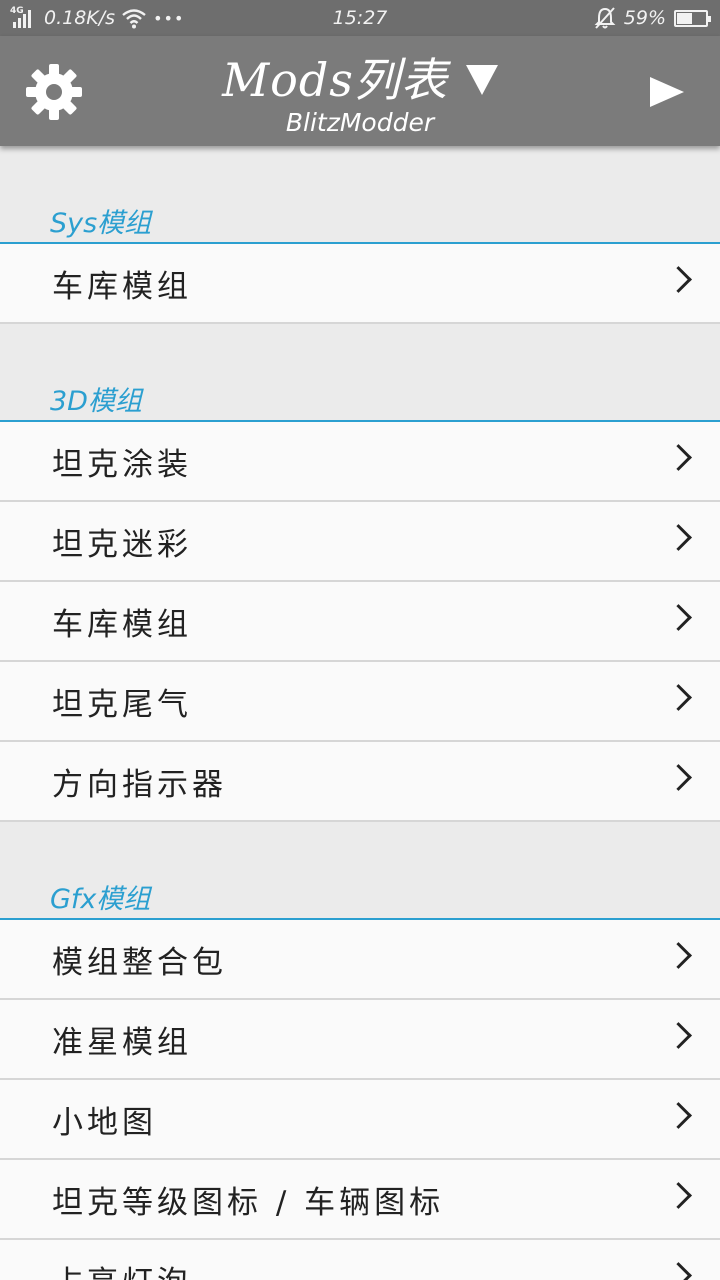  What do you see at coordinates (96, 401) in the screenshot?
I see `section-title: 3D模组` at bounding box center [96, 401].